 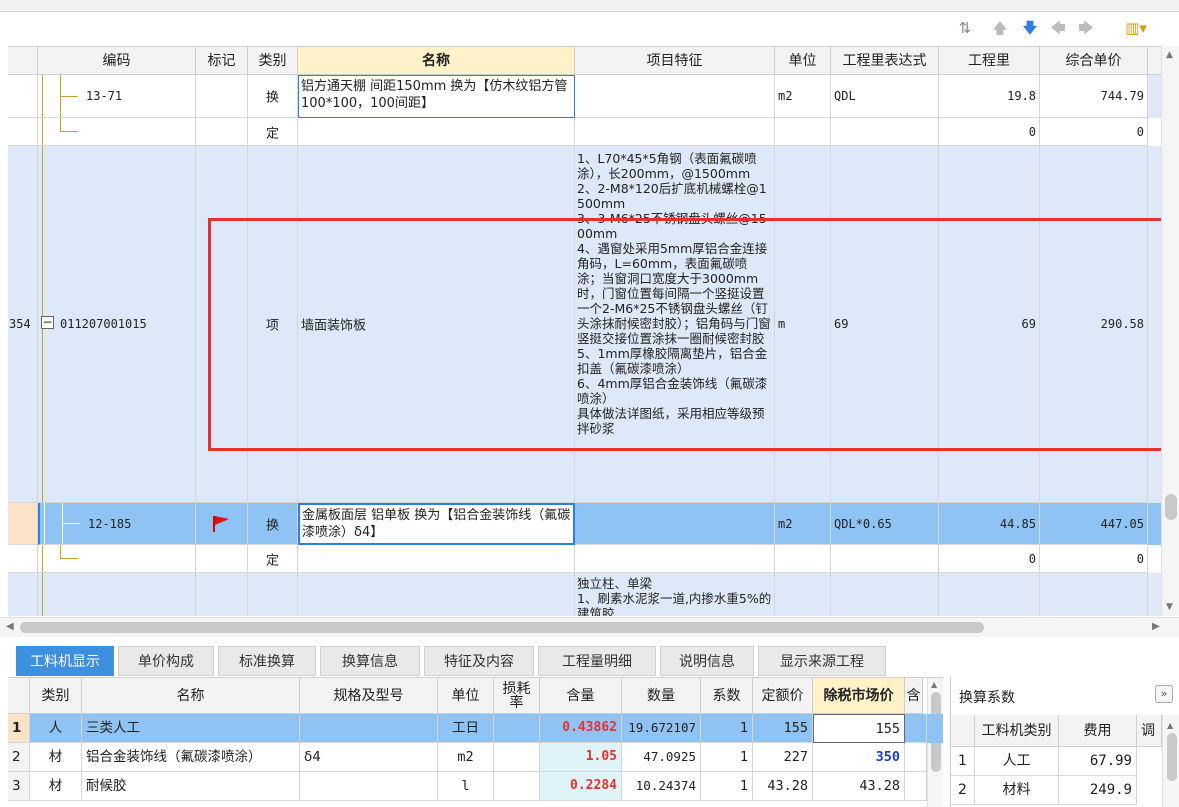 What do you see at coordinates (783, 786) in the screenshot?
I see `material-base-price: 43.28` at bounding box center [783, 786].